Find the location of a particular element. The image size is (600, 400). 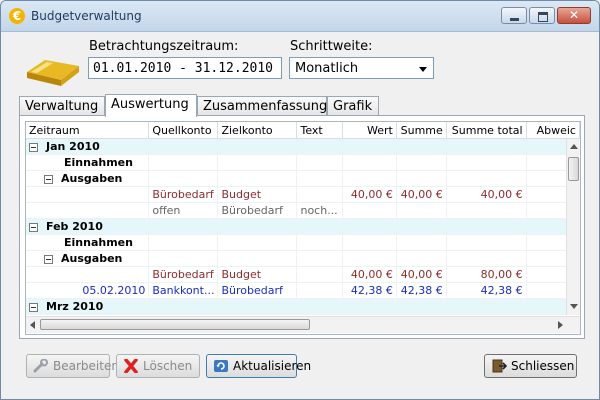

refresh-button: Aktualisieren is located at coordinates (258, 366).